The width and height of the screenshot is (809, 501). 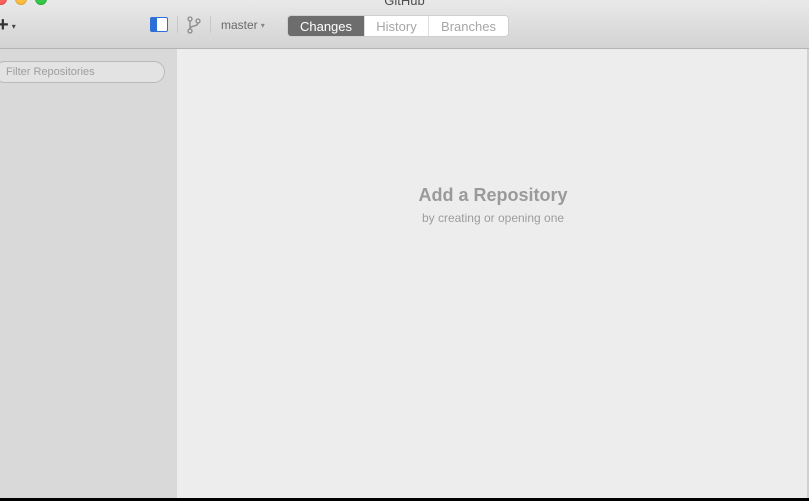 I want to click on empty-state-subtitle: by creating or opening one, so click(x=493, y=218).